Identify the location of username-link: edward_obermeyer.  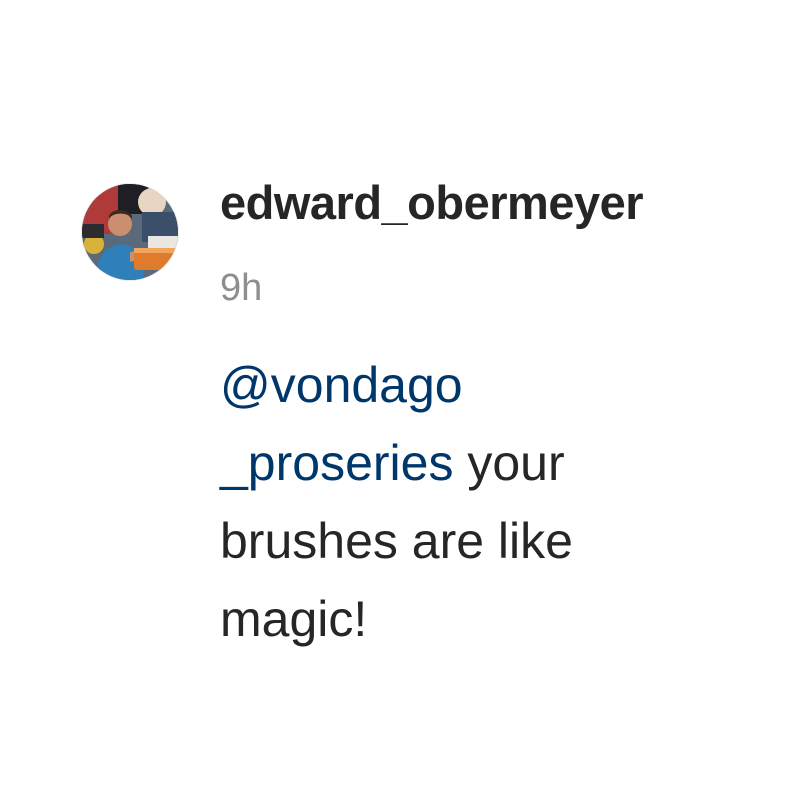
(432, 203).